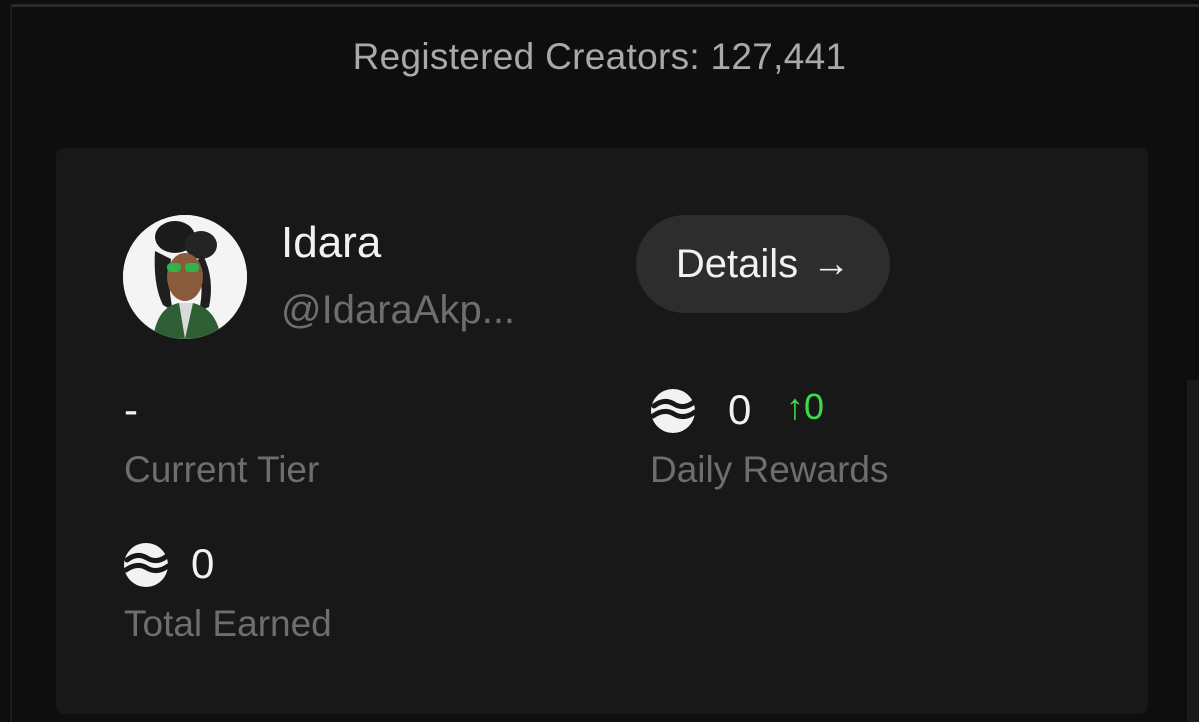  What do you see at coordinates (203, 563) in the screenshot?
I see `total-earned-value: 0` at bounding box center [203, 563].